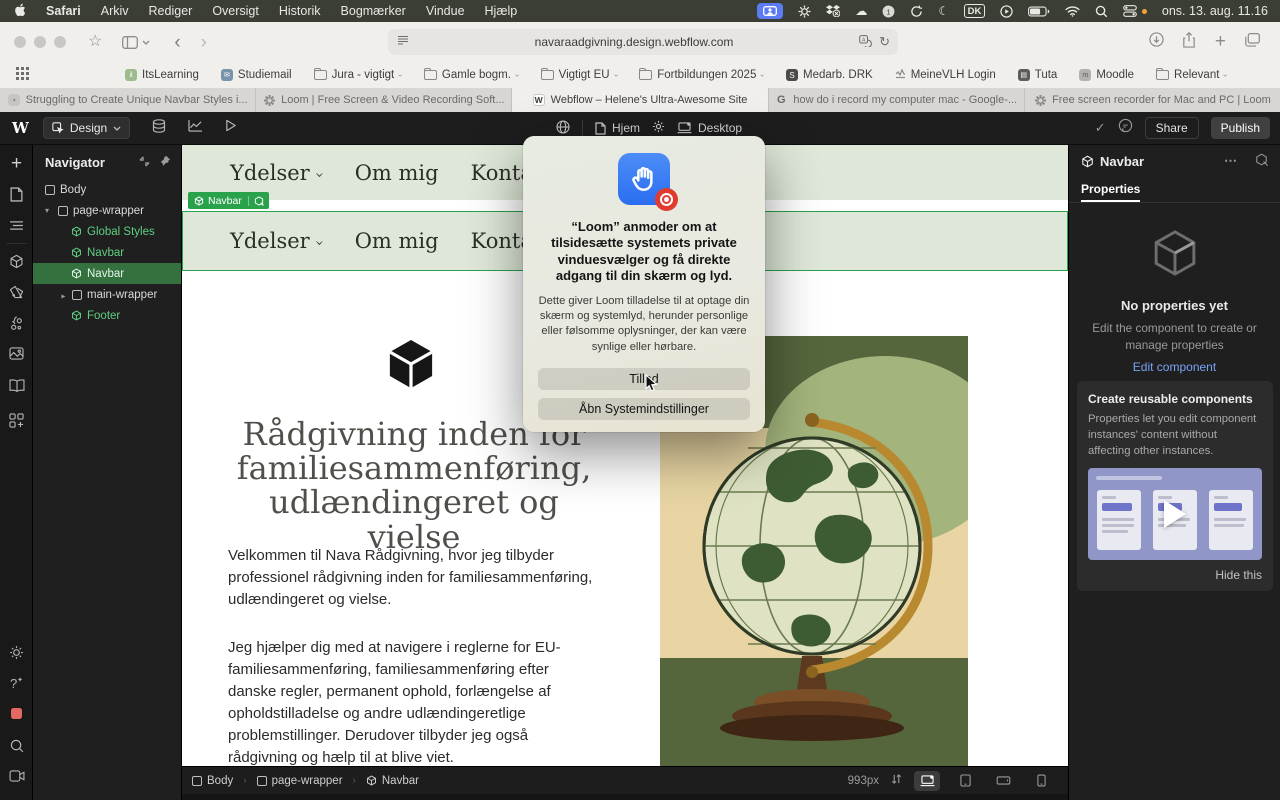 The image size is (1280, 800). Describe the element at coordinates (965, 781) in the screenshot. I see `breakpoint-tablet-button` at that location.